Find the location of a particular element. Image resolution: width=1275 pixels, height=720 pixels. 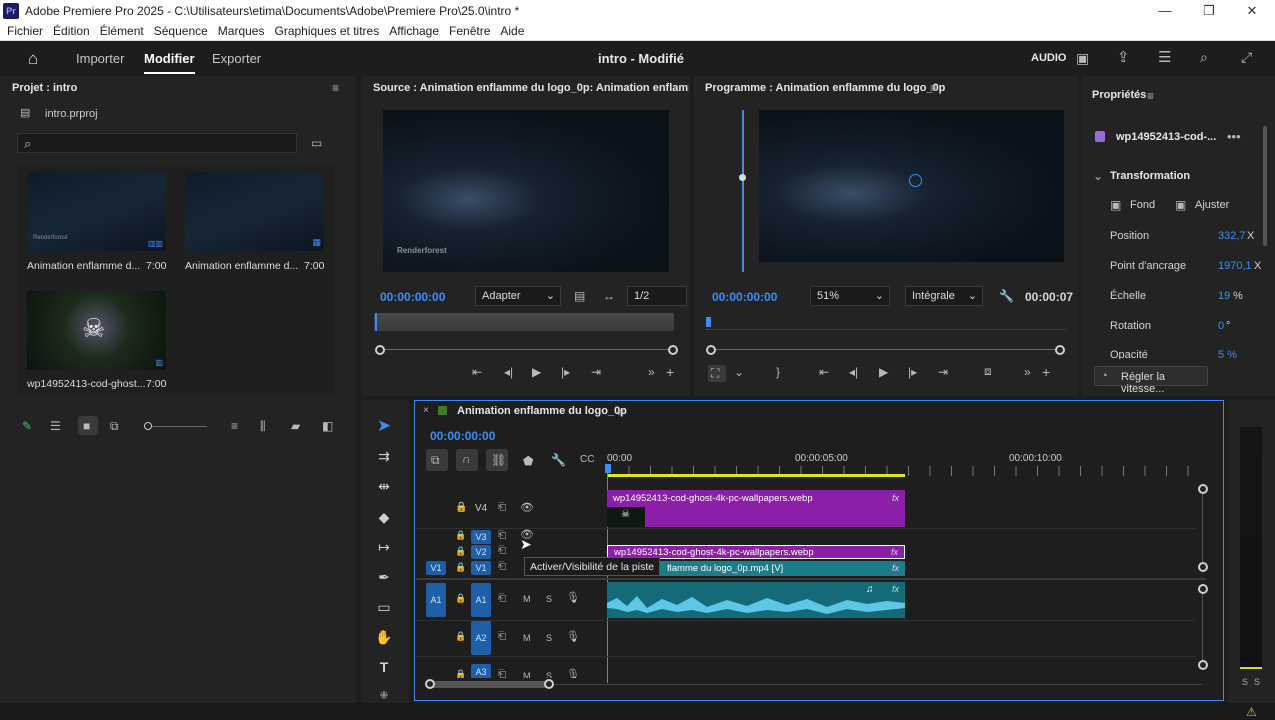

menu-affichage: Affichage is located at coordinates (414, 31).